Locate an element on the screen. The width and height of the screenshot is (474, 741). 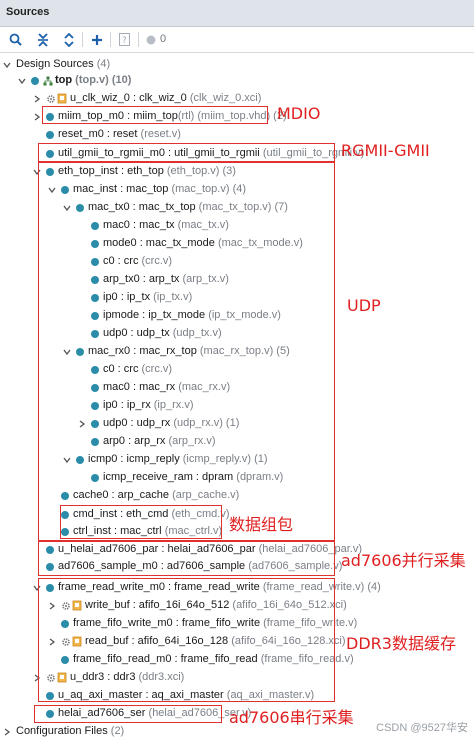
status-indicator is located at coordinates (151, 39).